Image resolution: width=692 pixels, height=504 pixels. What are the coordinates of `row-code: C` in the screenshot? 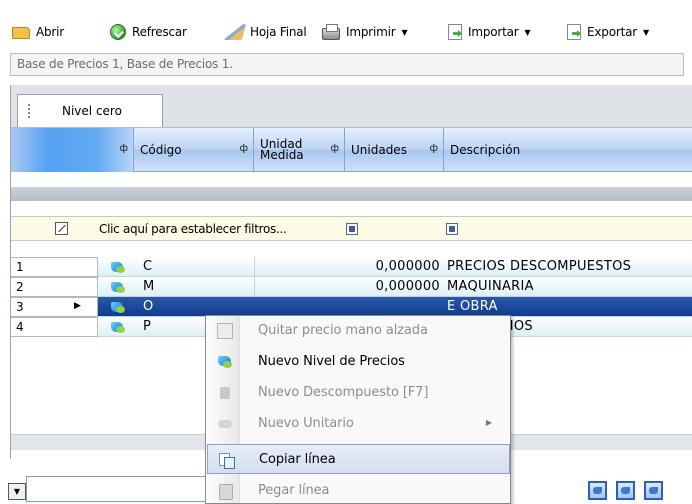 It's located at (148, 266).